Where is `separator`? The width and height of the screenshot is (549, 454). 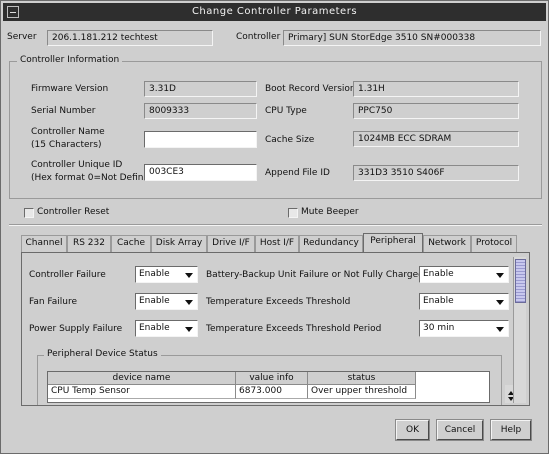 separator is located at coordinates (275, 225).